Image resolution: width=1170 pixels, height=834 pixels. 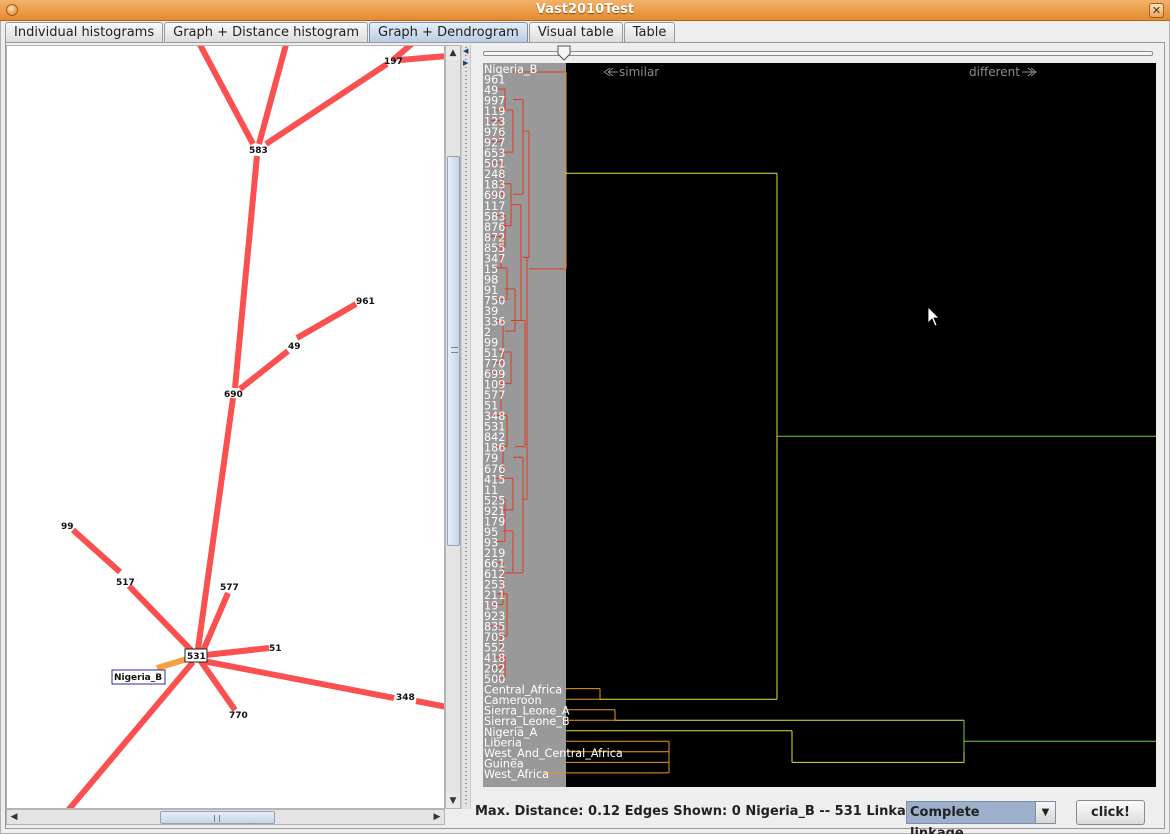 I want to click on selected-edge-text: Nigeria_B -- 531, so click(x=803, y=811).